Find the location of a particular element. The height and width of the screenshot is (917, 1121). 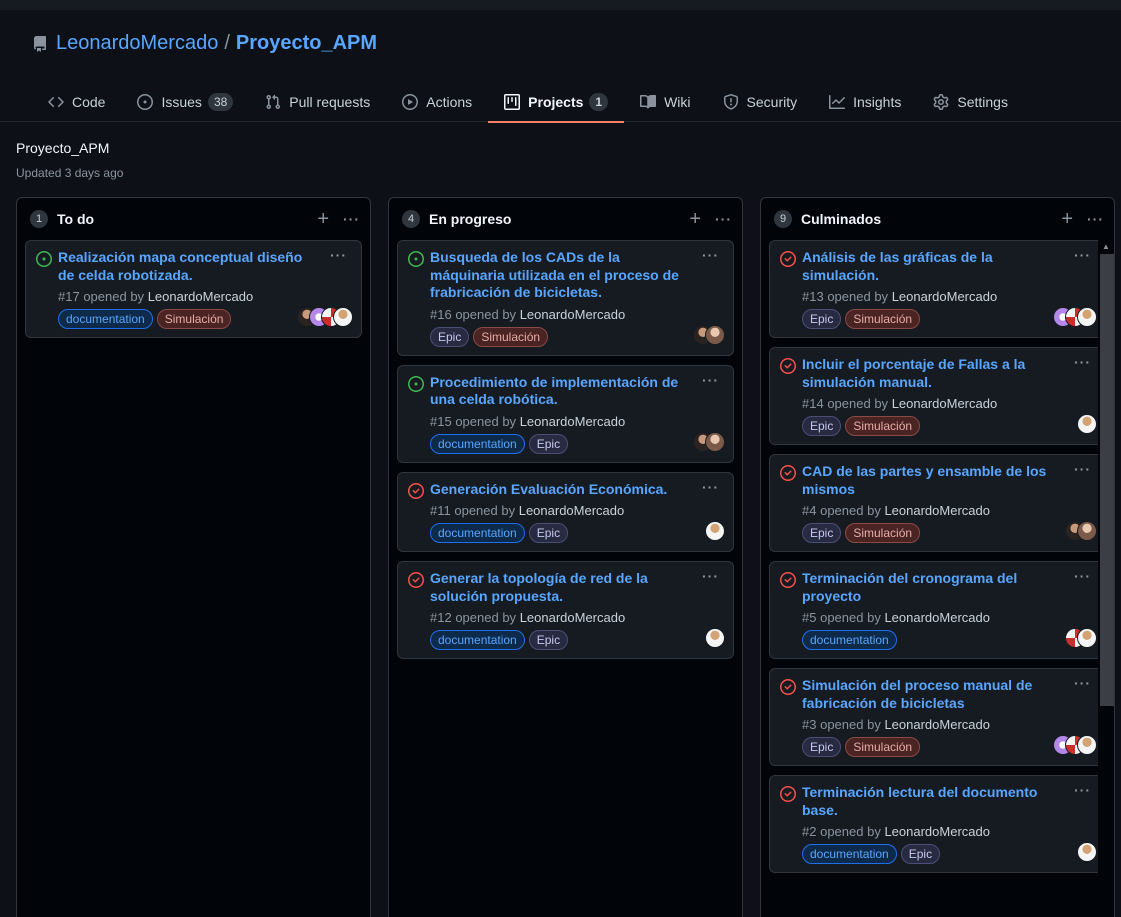

column-title: To do is located at coordinates (187, 219).